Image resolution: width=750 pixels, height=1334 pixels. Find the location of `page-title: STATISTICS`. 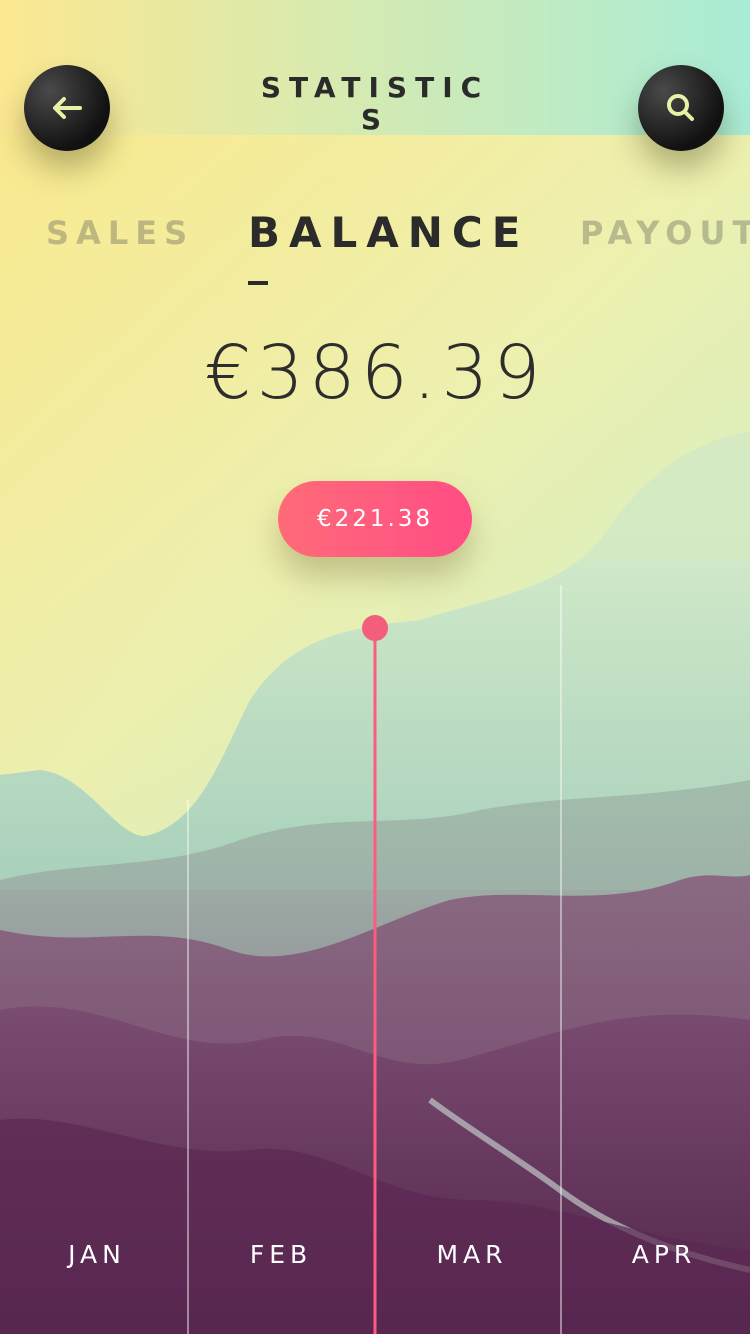

page-title: STATISTICS is located at coordinates (375, 103).